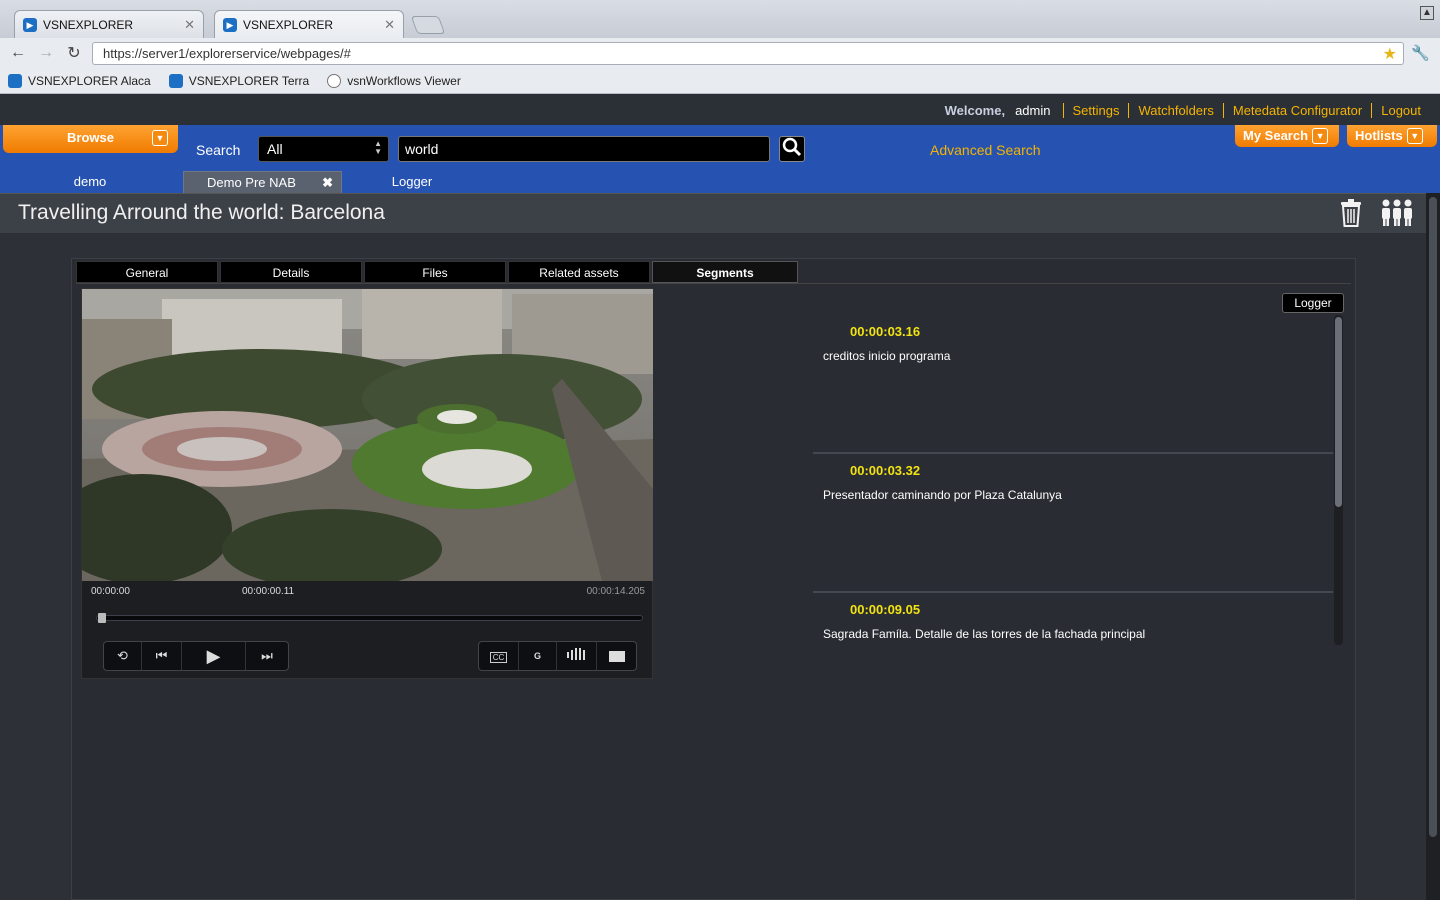 This screenshot has height=900, width=1440. I want to click on cc-button: CC, so click(499, 656).